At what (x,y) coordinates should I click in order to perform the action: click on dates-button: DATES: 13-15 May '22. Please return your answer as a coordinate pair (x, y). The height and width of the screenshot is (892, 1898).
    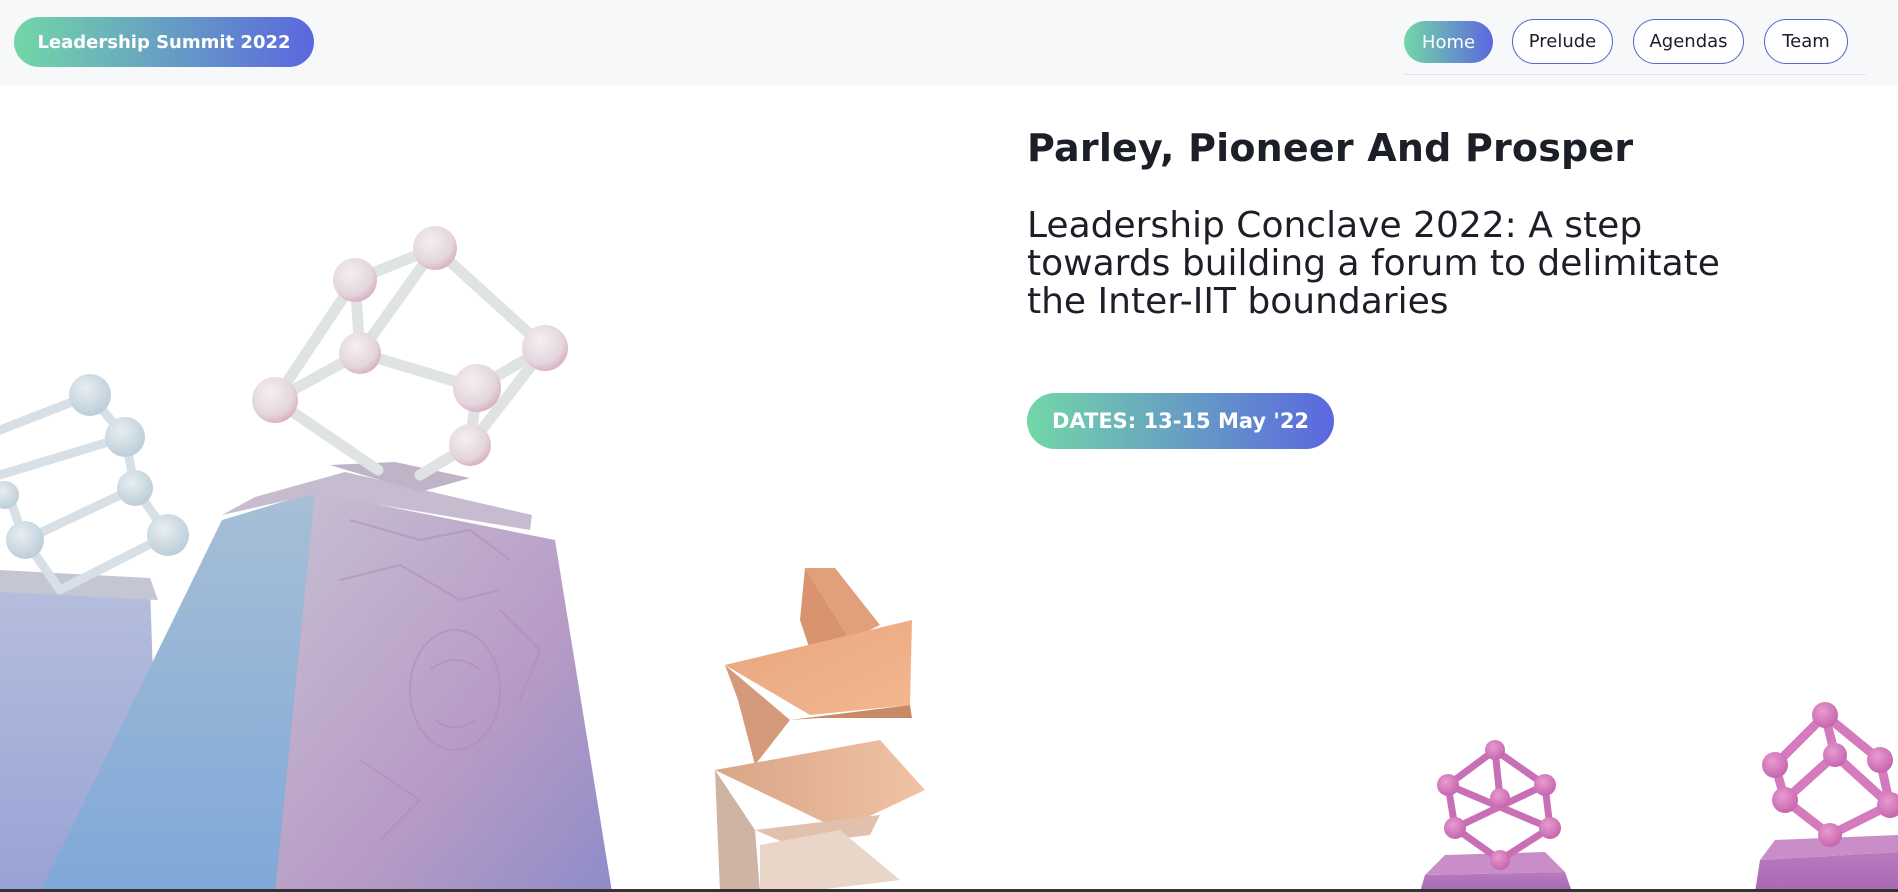
    Looking at the image, I should click on (1180, 421).